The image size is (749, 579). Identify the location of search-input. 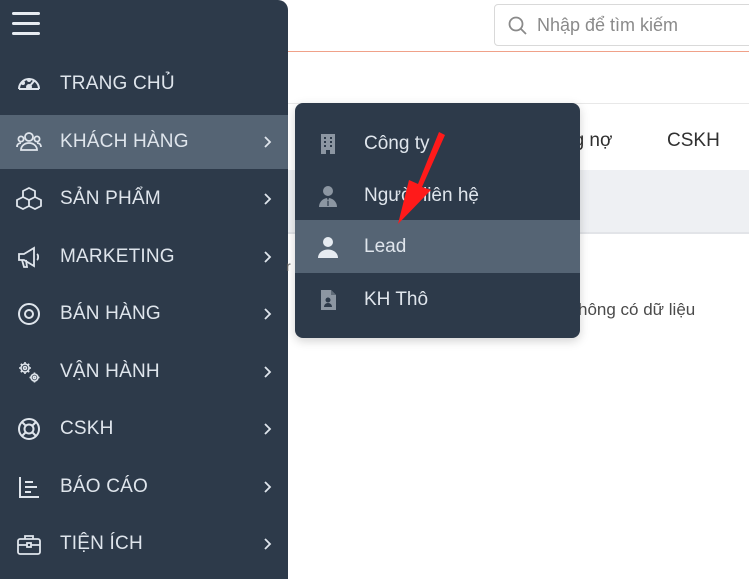
(642, 25).